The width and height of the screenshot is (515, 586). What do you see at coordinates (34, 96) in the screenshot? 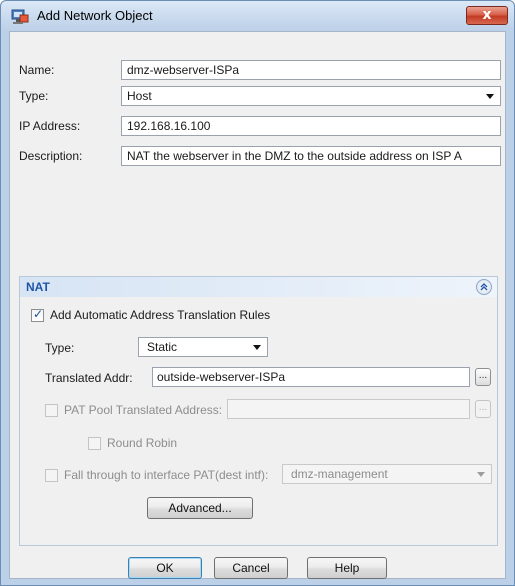
I see `type-label: Type:` at bounding box center [34, 96].